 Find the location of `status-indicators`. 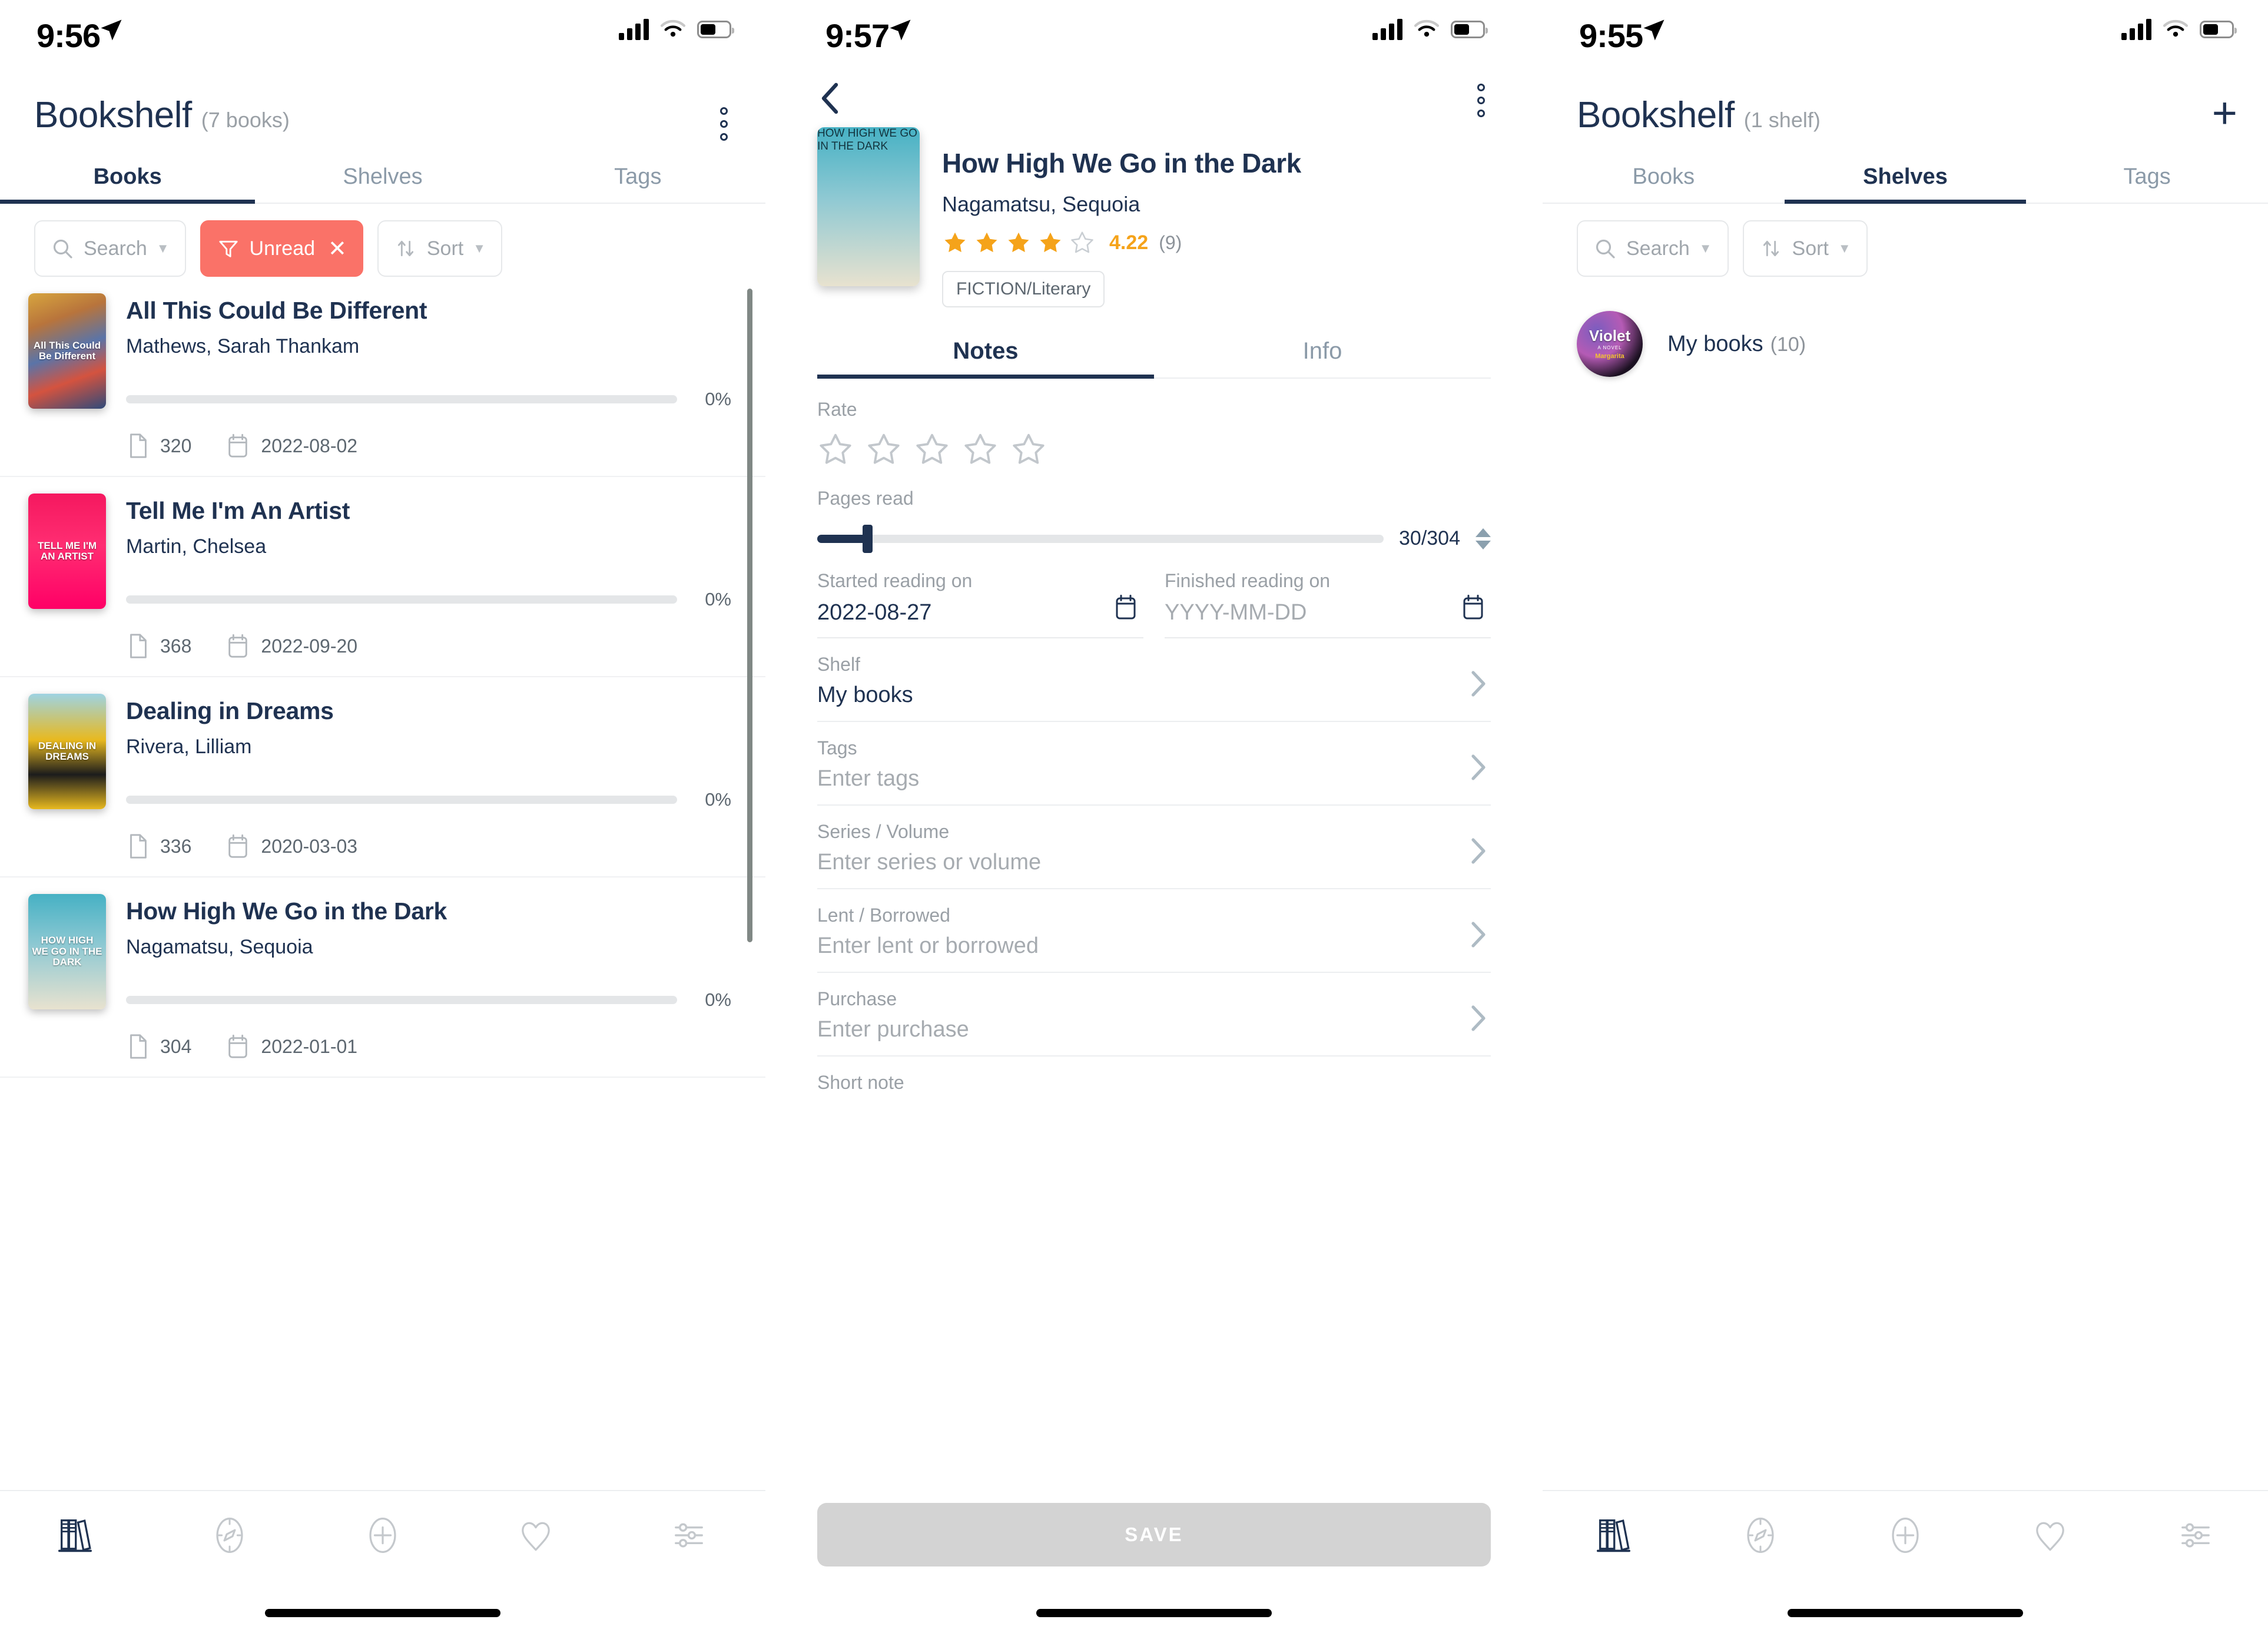

status-indicators is located at coordinates (1430, 29).